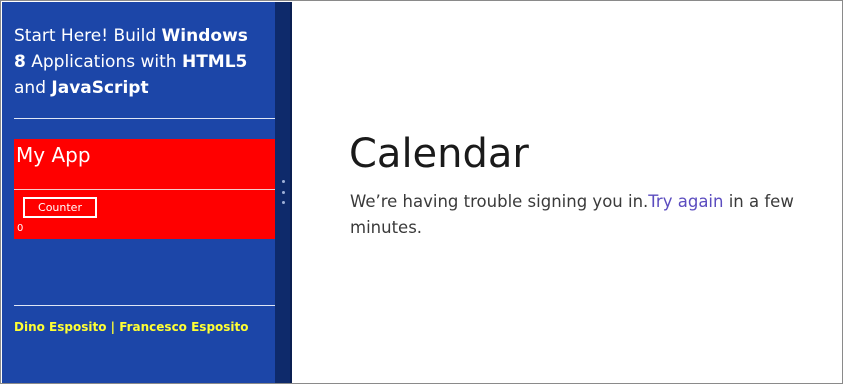  I want to click on book-title-text: Start Here! Build, so click(88, 36).